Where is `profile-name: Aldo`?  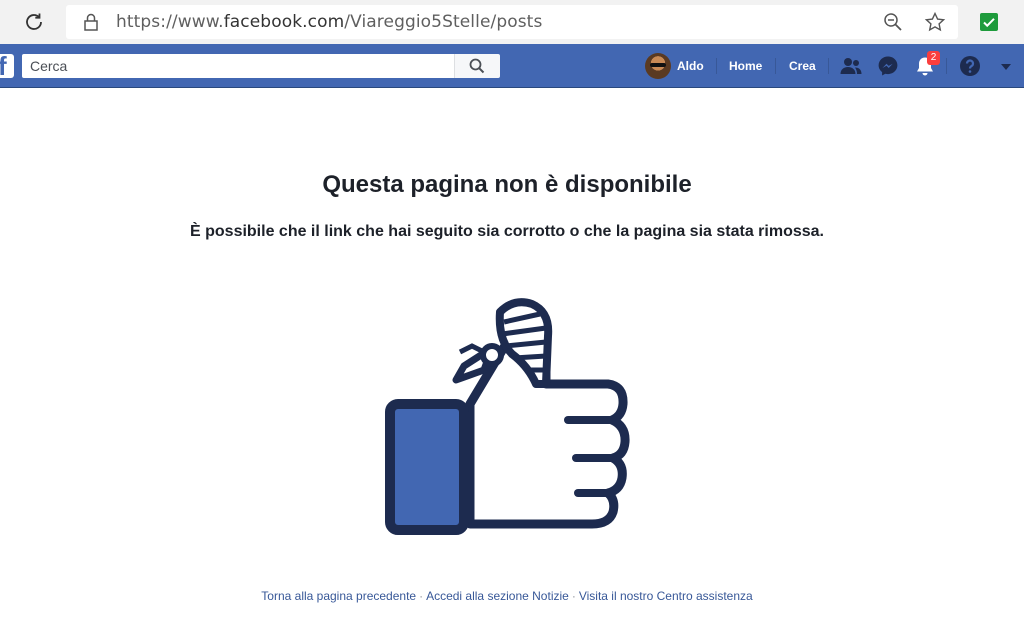 profile-name: Aldo is located at coordinates (690, 66).